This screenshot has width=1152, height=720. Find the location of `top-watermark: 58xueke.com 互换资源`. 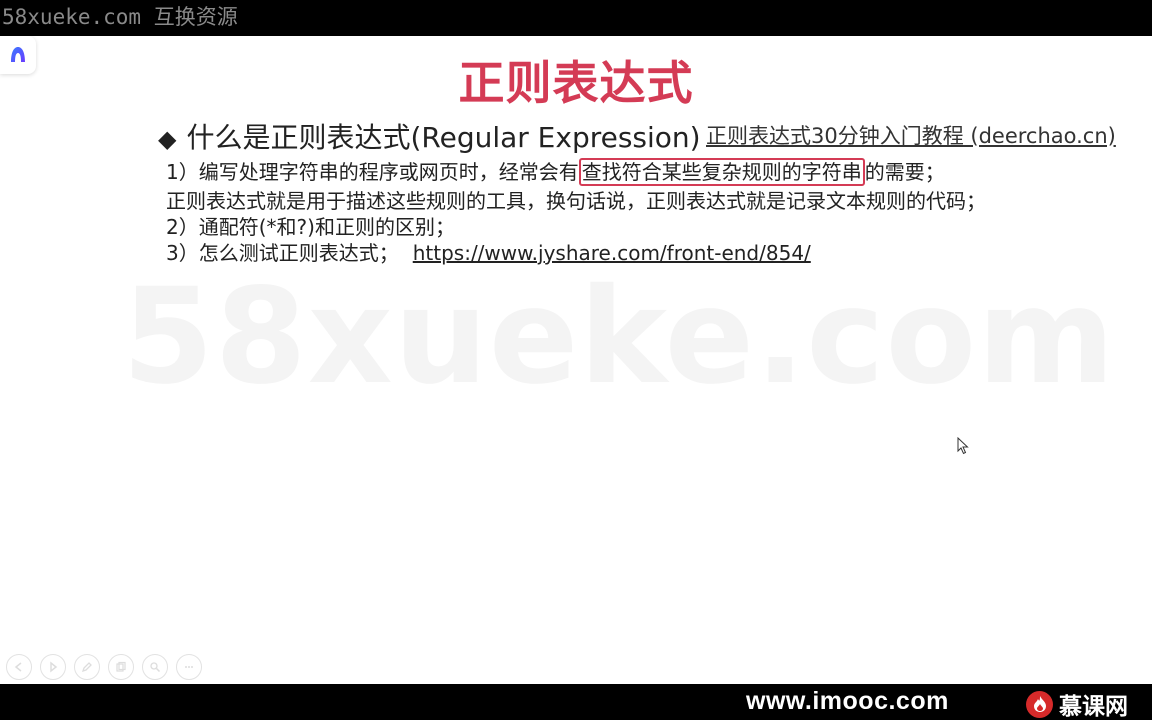

top-watermark: 58xueke.com 互换资源 is located at coordinates (120, 17).